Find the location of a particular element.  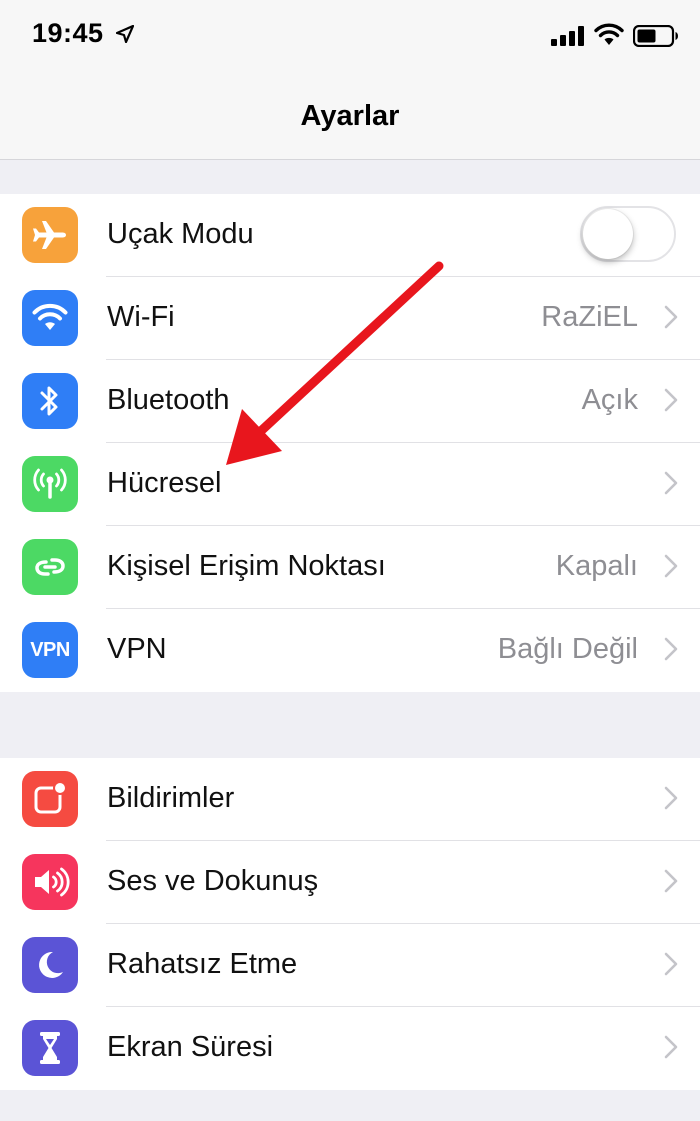

battery-icon is located at coordinates (655, 36).